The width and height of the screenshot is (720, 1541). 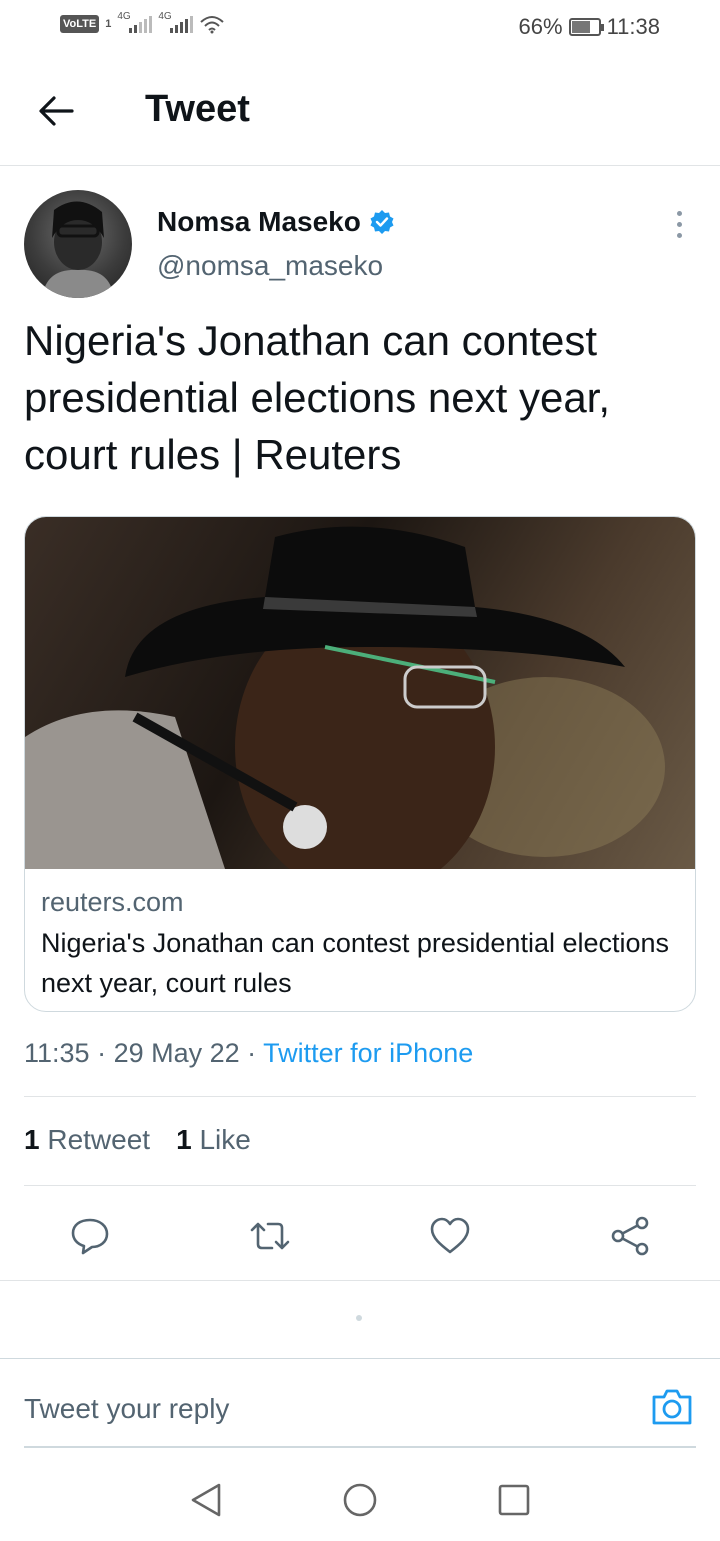 I want to click on like-button, so click(x=450, y=1236).